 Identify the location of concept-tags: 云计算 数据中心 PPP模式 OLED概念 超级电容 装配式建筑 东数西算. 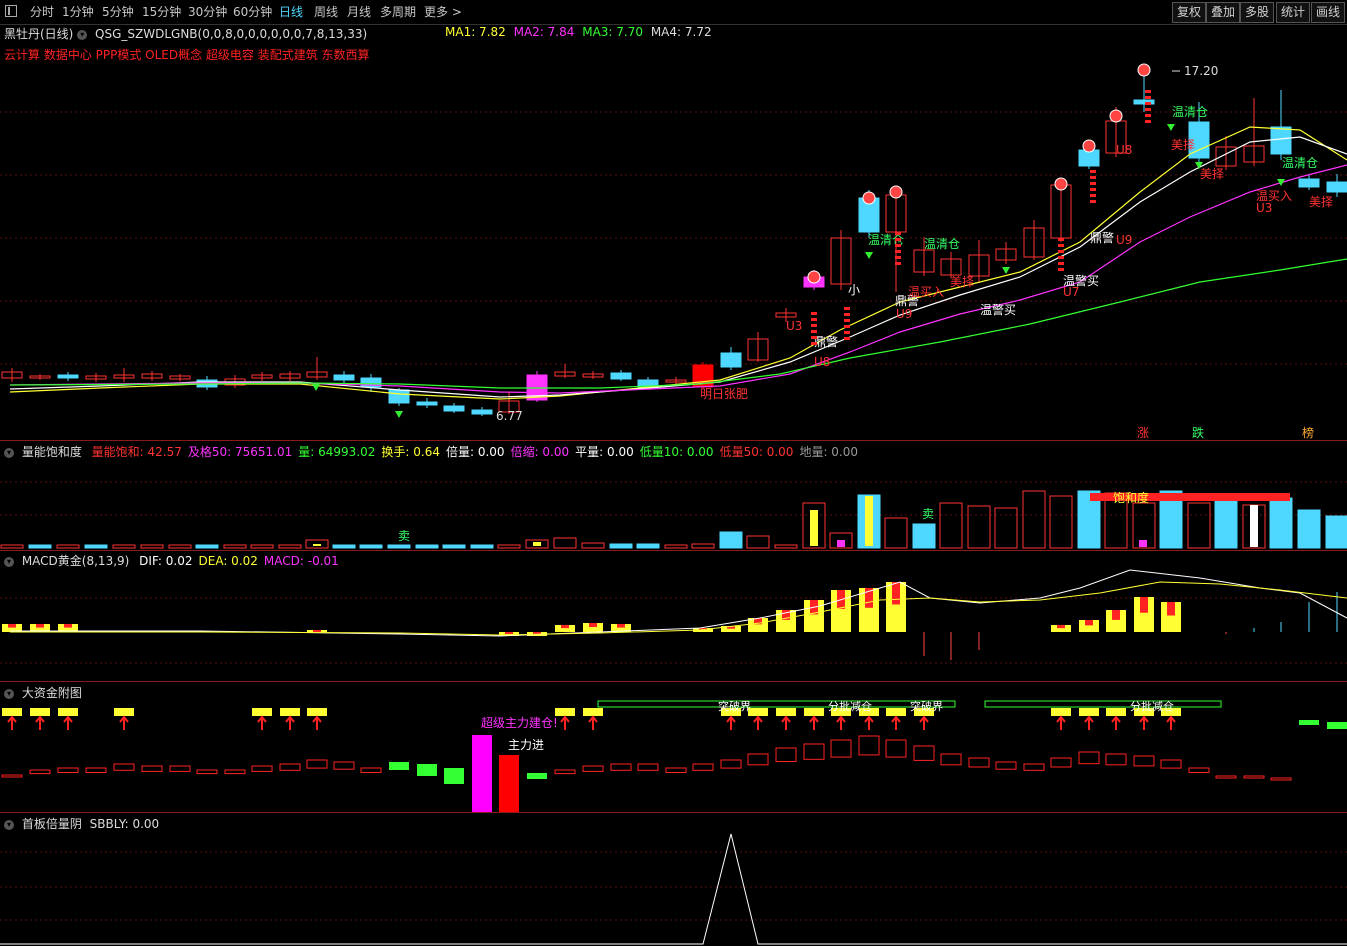
(187, 55).